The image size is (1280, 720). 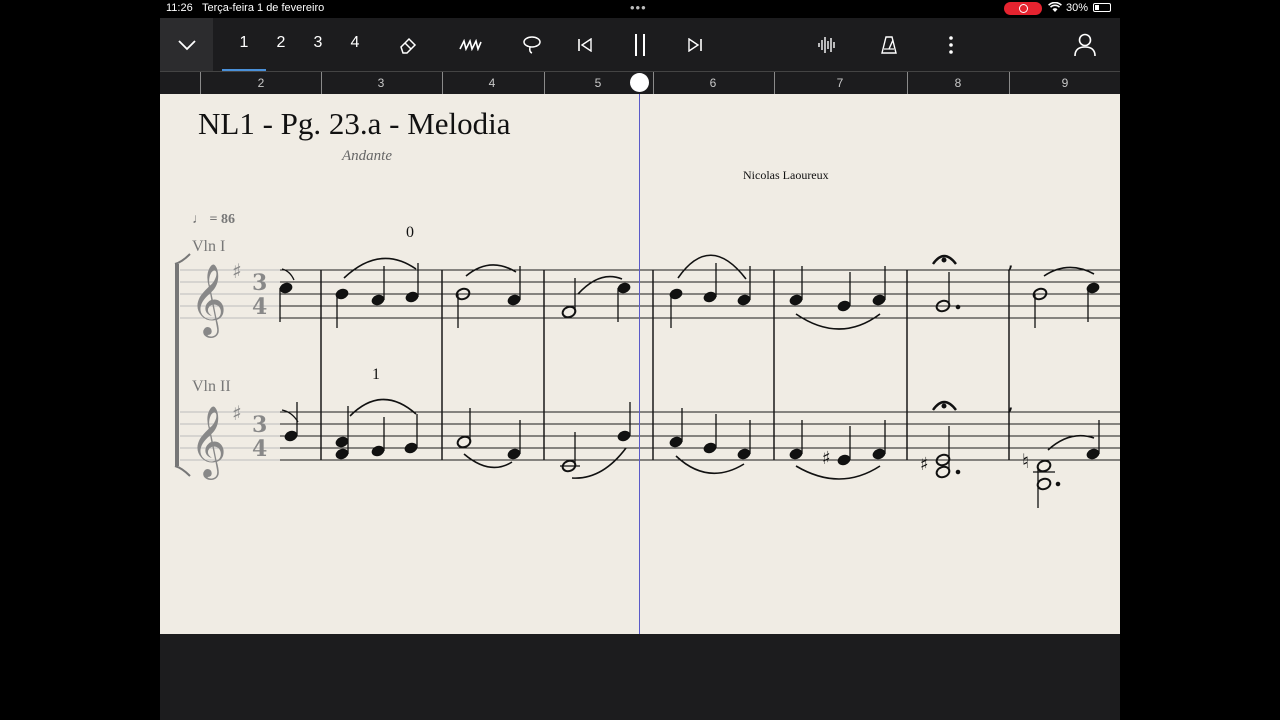 I want to click on profile-icon, so click(x=1085, y=45).